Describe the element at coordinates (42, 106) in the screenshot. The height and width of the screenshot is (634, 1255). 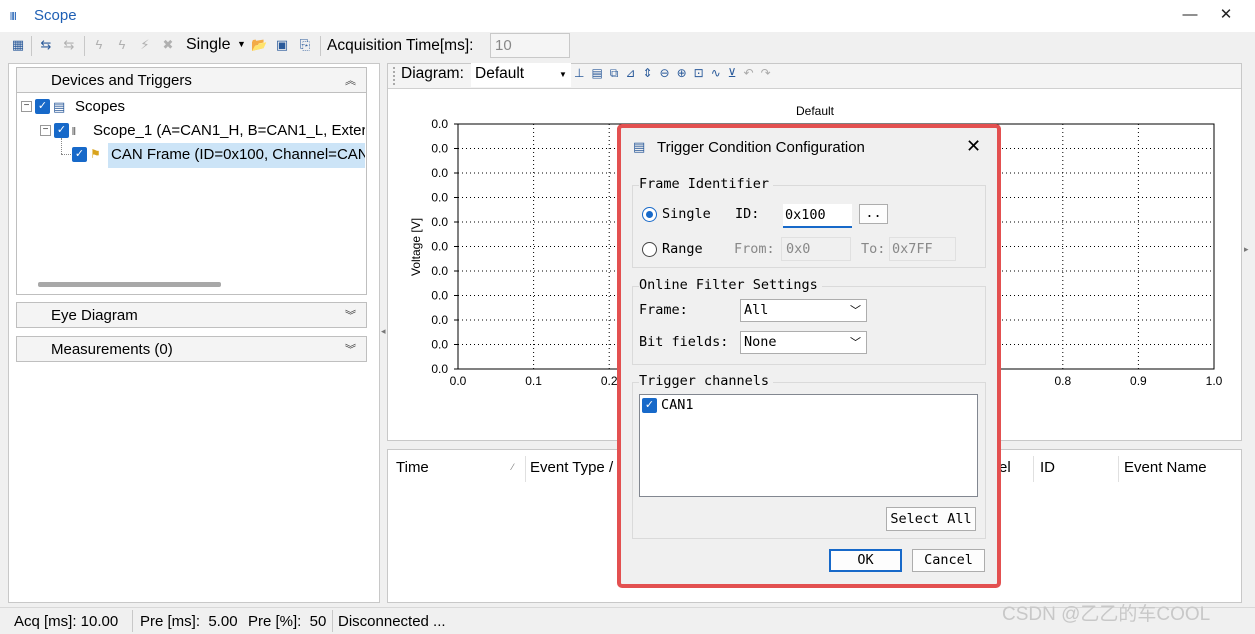
I see `checkbox-scopes: ✓` at that location.